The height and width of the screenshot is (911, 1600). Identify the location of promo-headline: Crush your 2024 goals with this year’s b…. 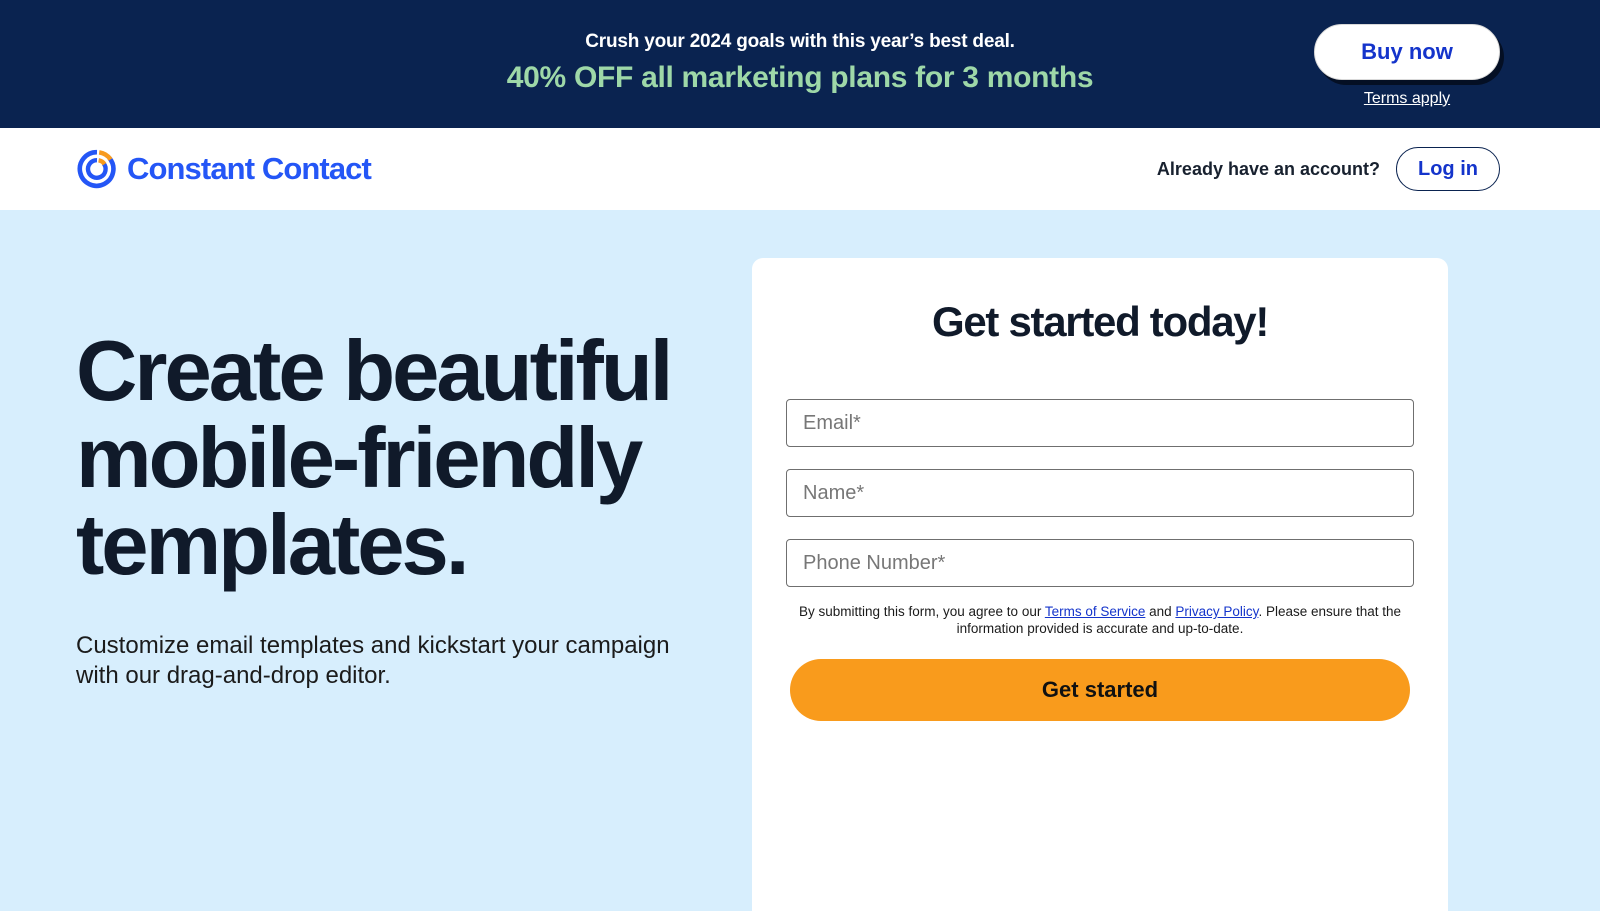
(800, 41).